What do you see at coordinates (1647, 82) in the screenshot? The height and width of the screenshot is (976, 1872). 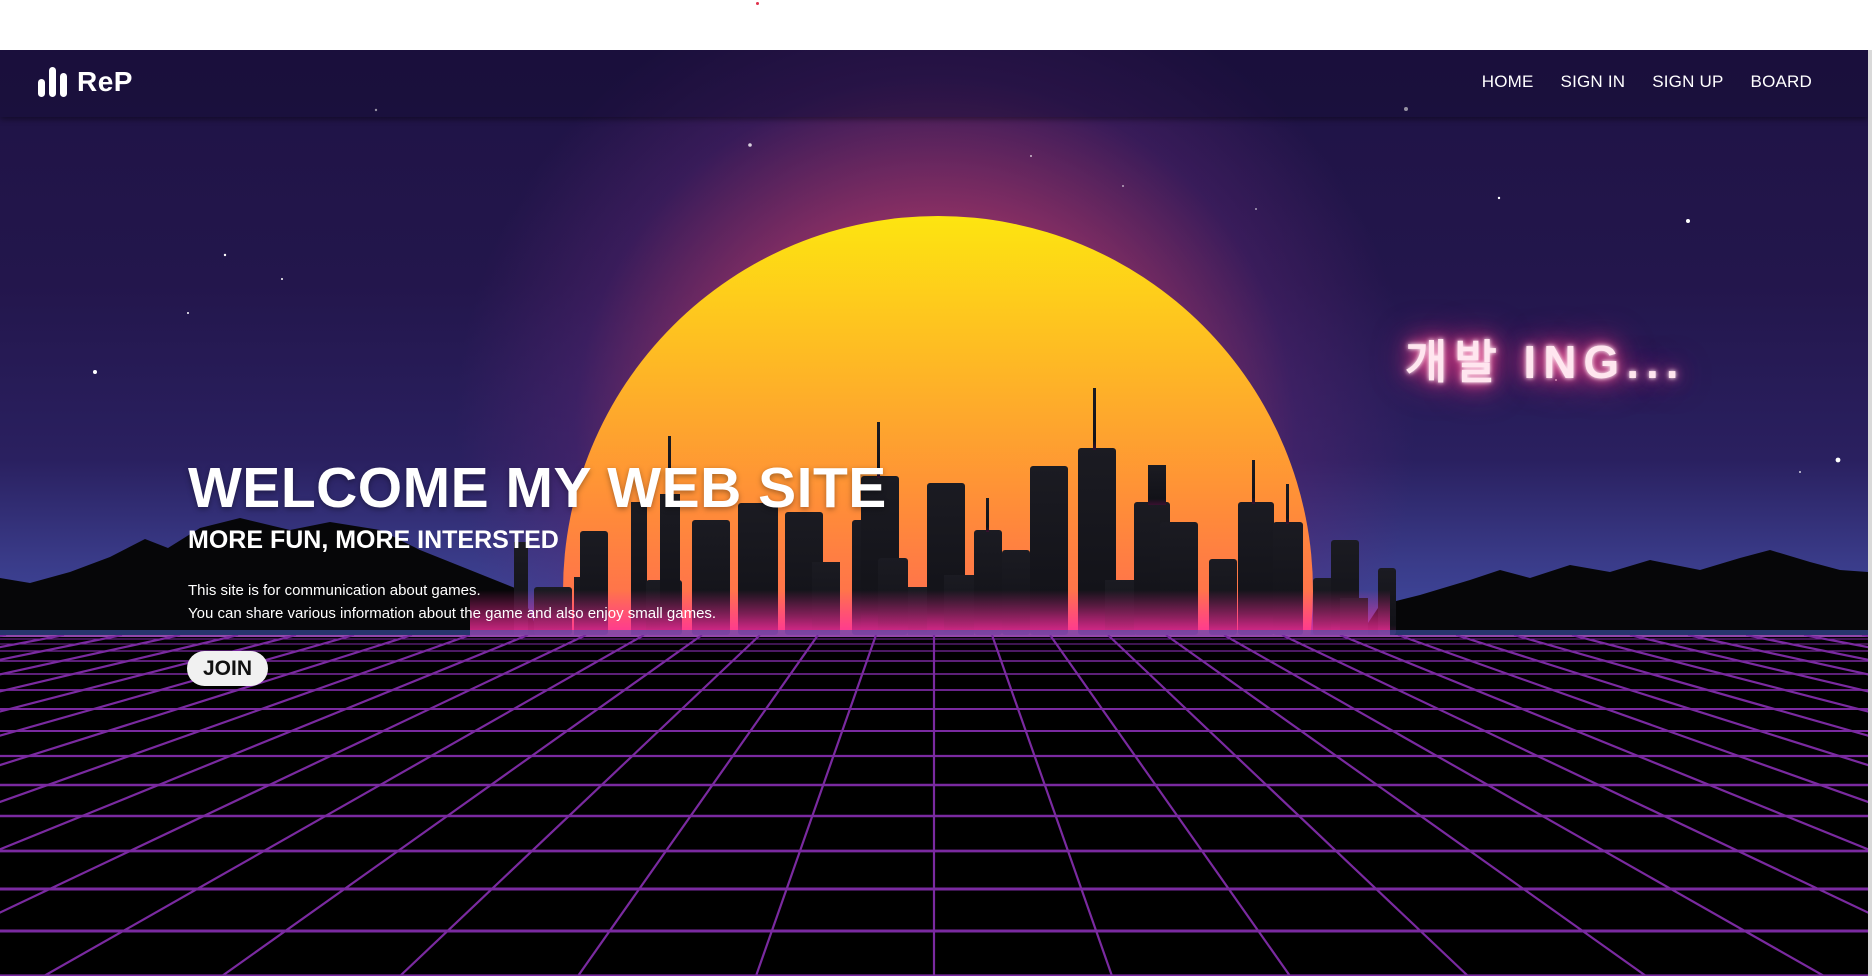 I see `main-nav: HOME SIGN IN SIGN UP BOARD` at bounding box center [1647, 82].